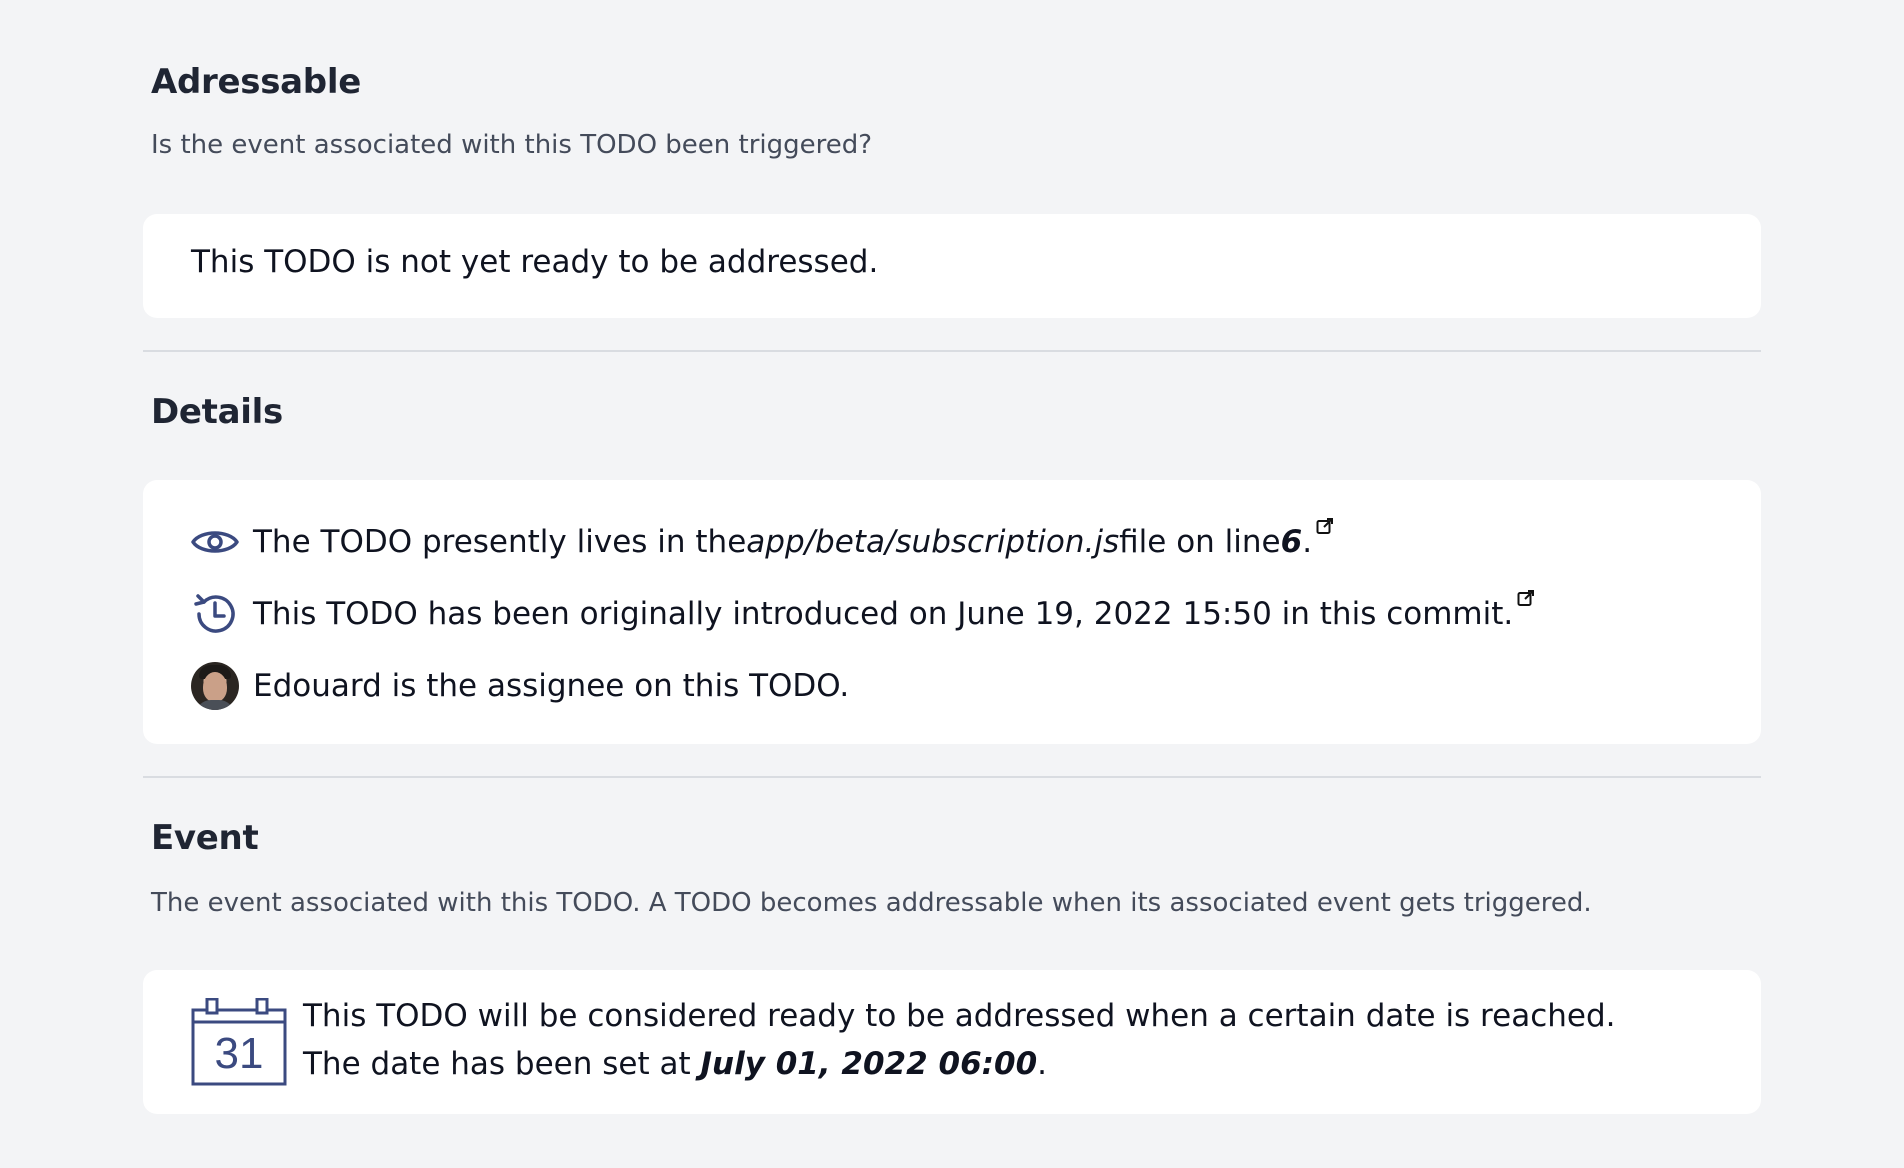  Describe the element at coordinates (1200, 542) in the screenshot. I see `location-middle: file on line` at that location.